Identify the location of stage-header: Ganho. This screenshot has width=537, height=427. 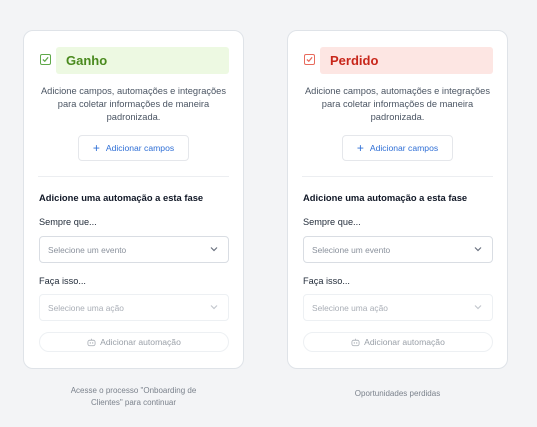
(133, 60).